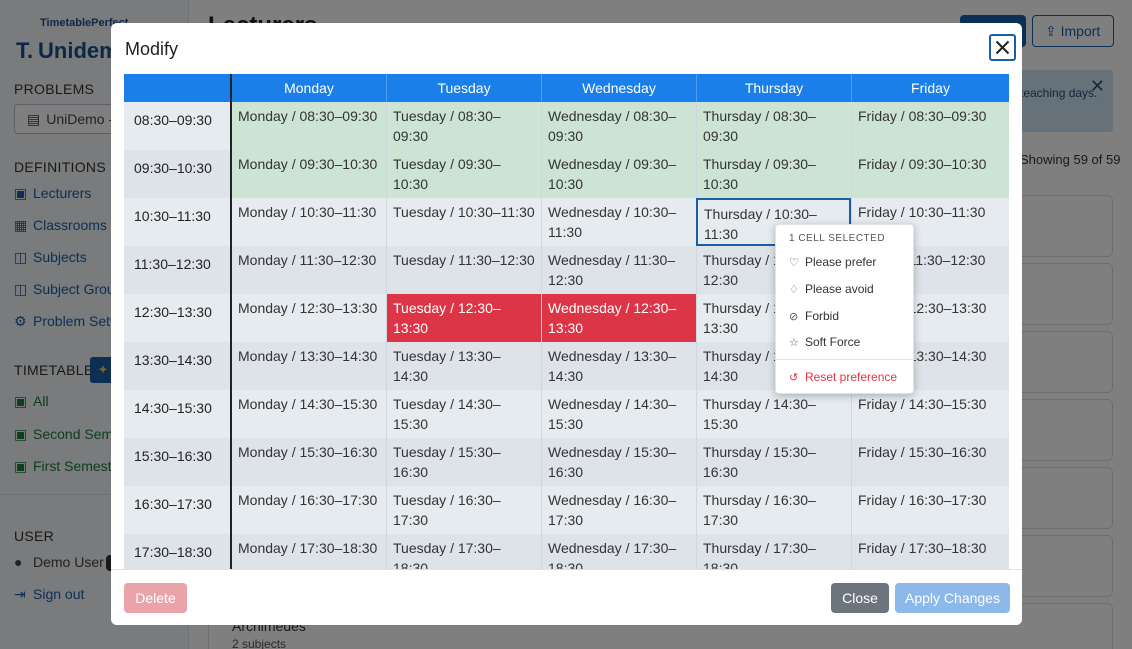  I want to click on timeslot-cell: Tuesday / 09:30–10:30, so click(463, 174).